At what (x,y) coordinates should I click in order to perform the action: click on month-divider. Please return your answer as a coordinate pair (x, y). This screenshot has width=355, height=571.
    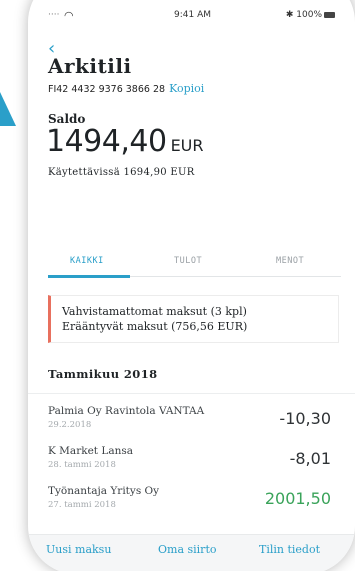
    Looking at the image, I should click on (191, 393).